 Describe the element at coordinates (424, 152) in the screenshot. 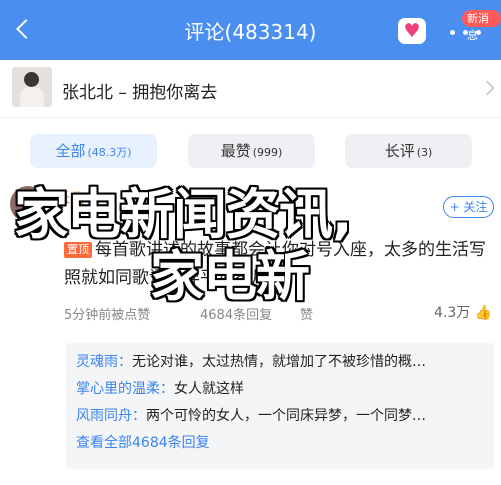

I see `tab-count: (3)` at that location.